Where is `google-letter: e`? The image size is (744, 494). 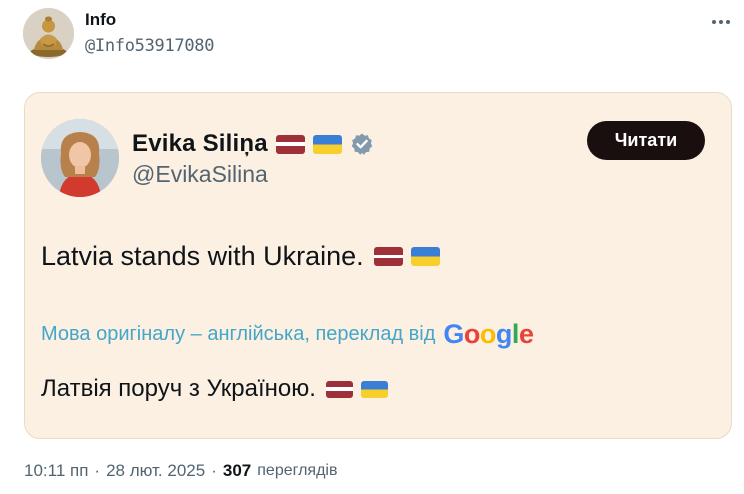
google-letter: e is located at coordinates (526, 334).